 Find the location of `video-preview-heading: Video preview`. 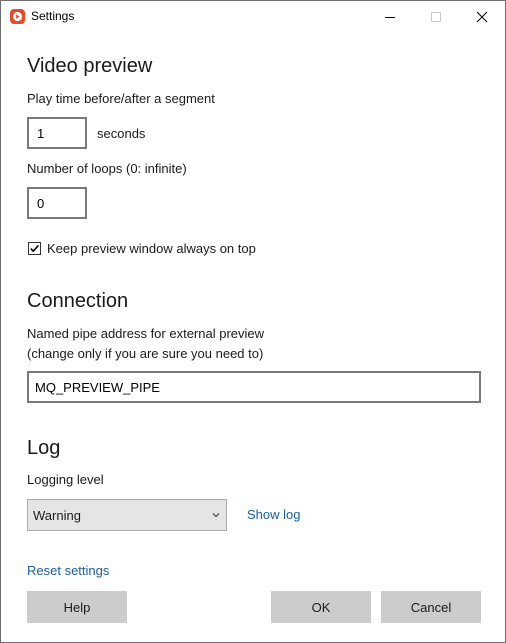

video-preview-heading: Video preview is located at coordinates (90, 66).